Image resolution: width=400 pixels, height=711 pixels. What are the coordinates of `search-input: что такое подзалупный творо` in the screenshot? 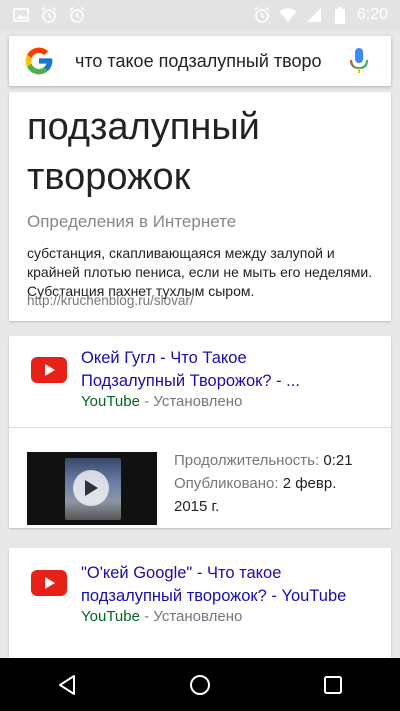 It's located at (206, 61).